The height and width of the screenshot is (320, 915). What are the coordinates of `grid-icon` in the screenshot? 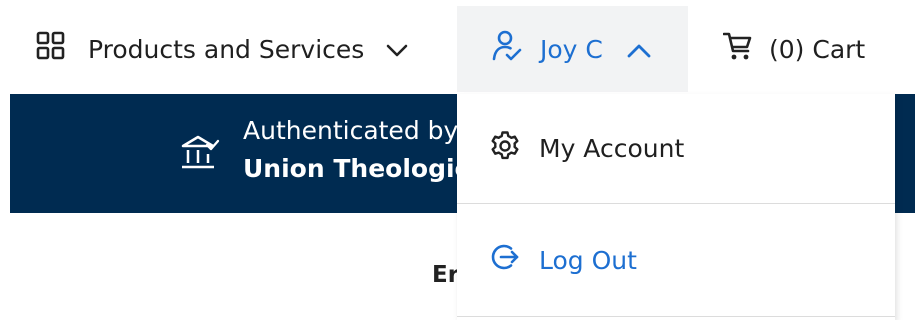 It's located at (51, 49).